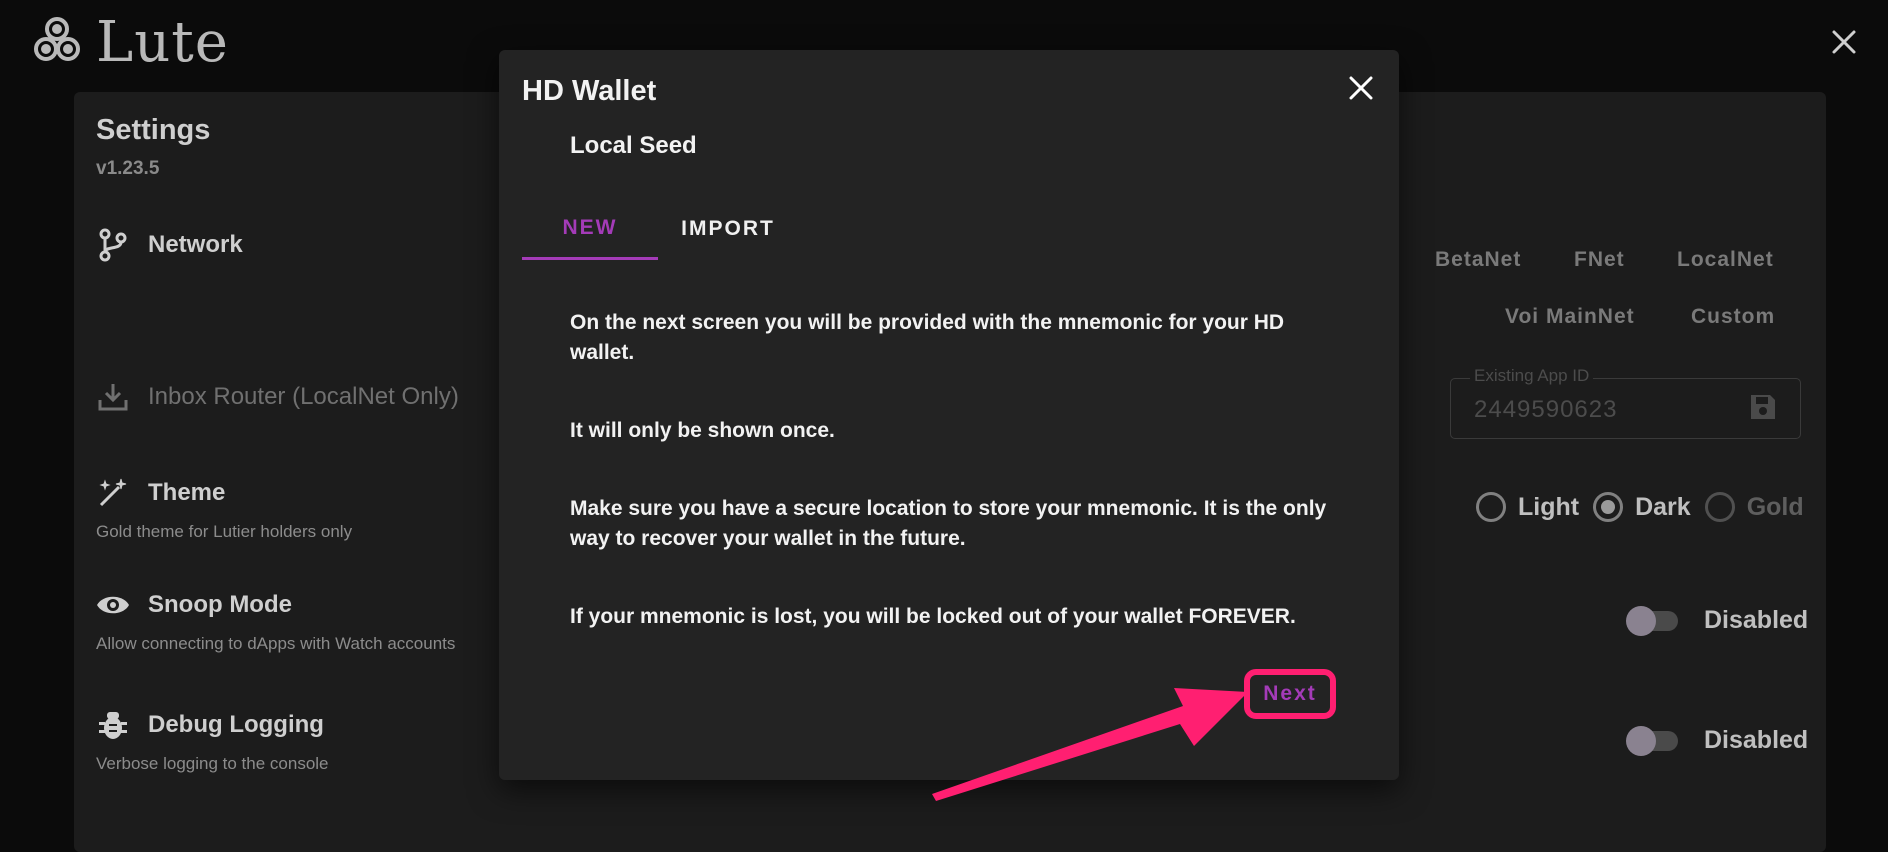 This screenshot has width=1888, height=852. I want to click on theme-option-gold-label: Gold, so click(1775, 506).